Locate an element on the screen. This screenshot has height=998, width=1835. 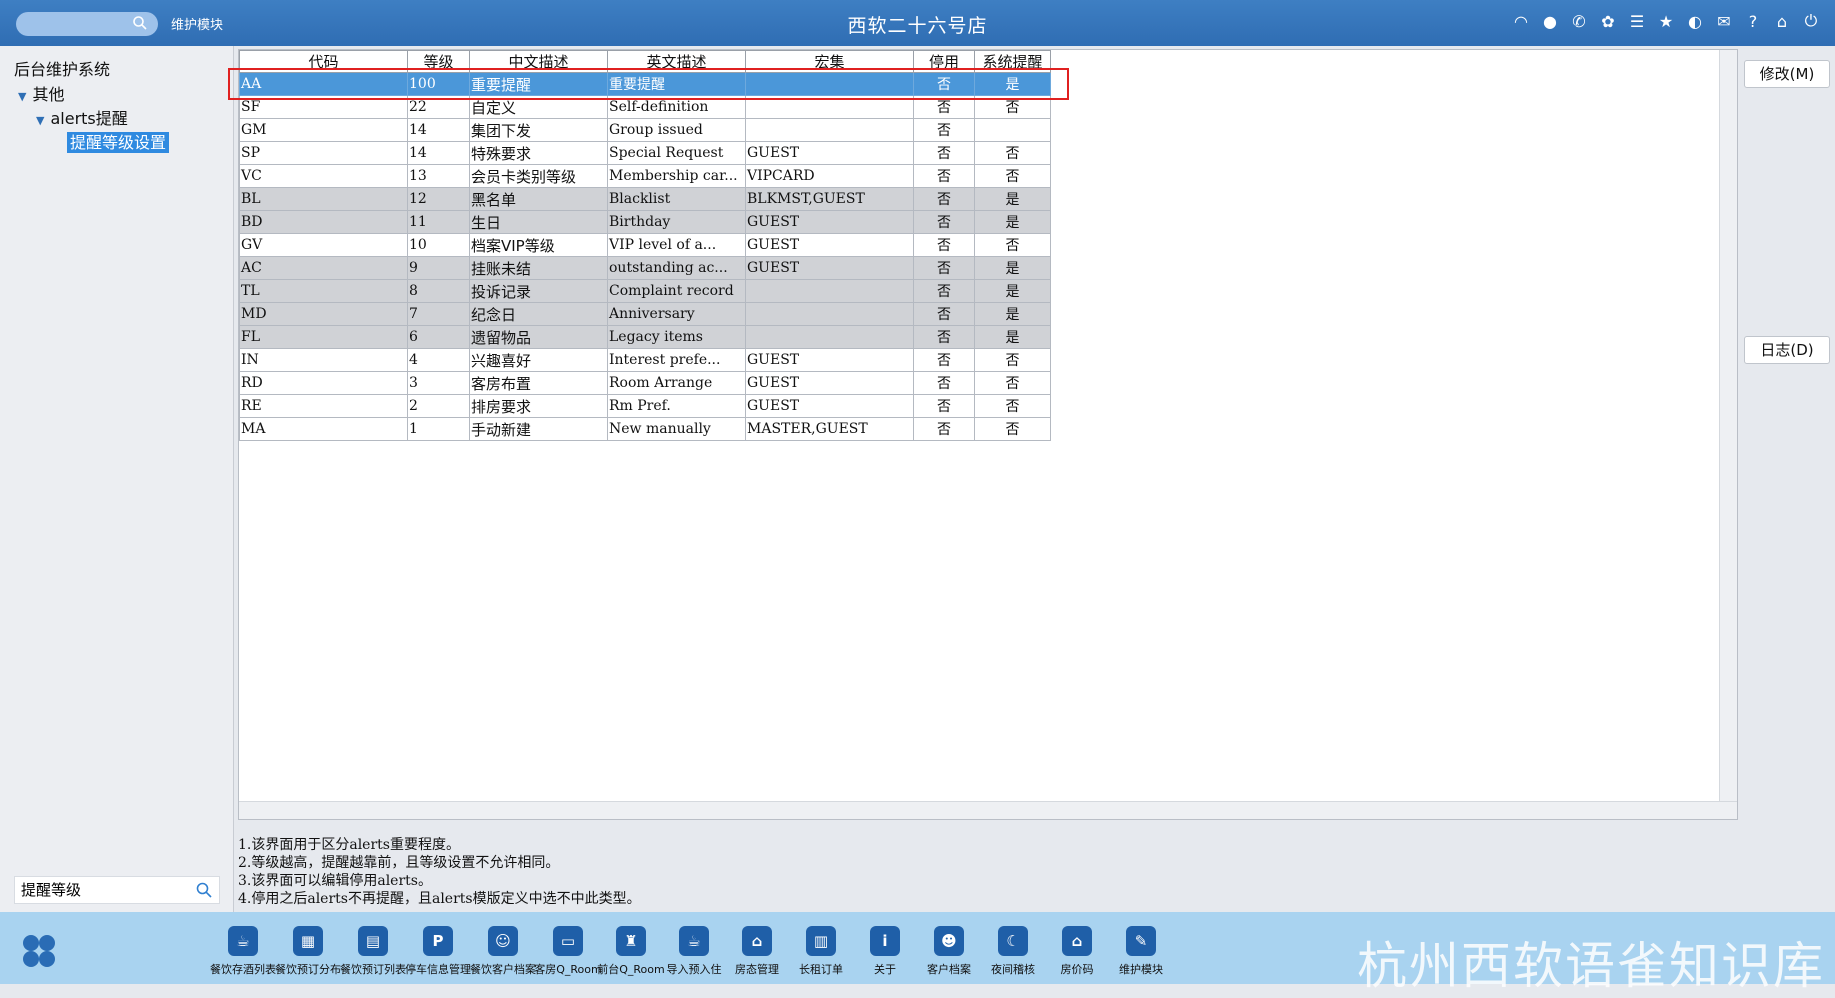
cell-en-desc: Anniversary is located at coordinates (676, 314).